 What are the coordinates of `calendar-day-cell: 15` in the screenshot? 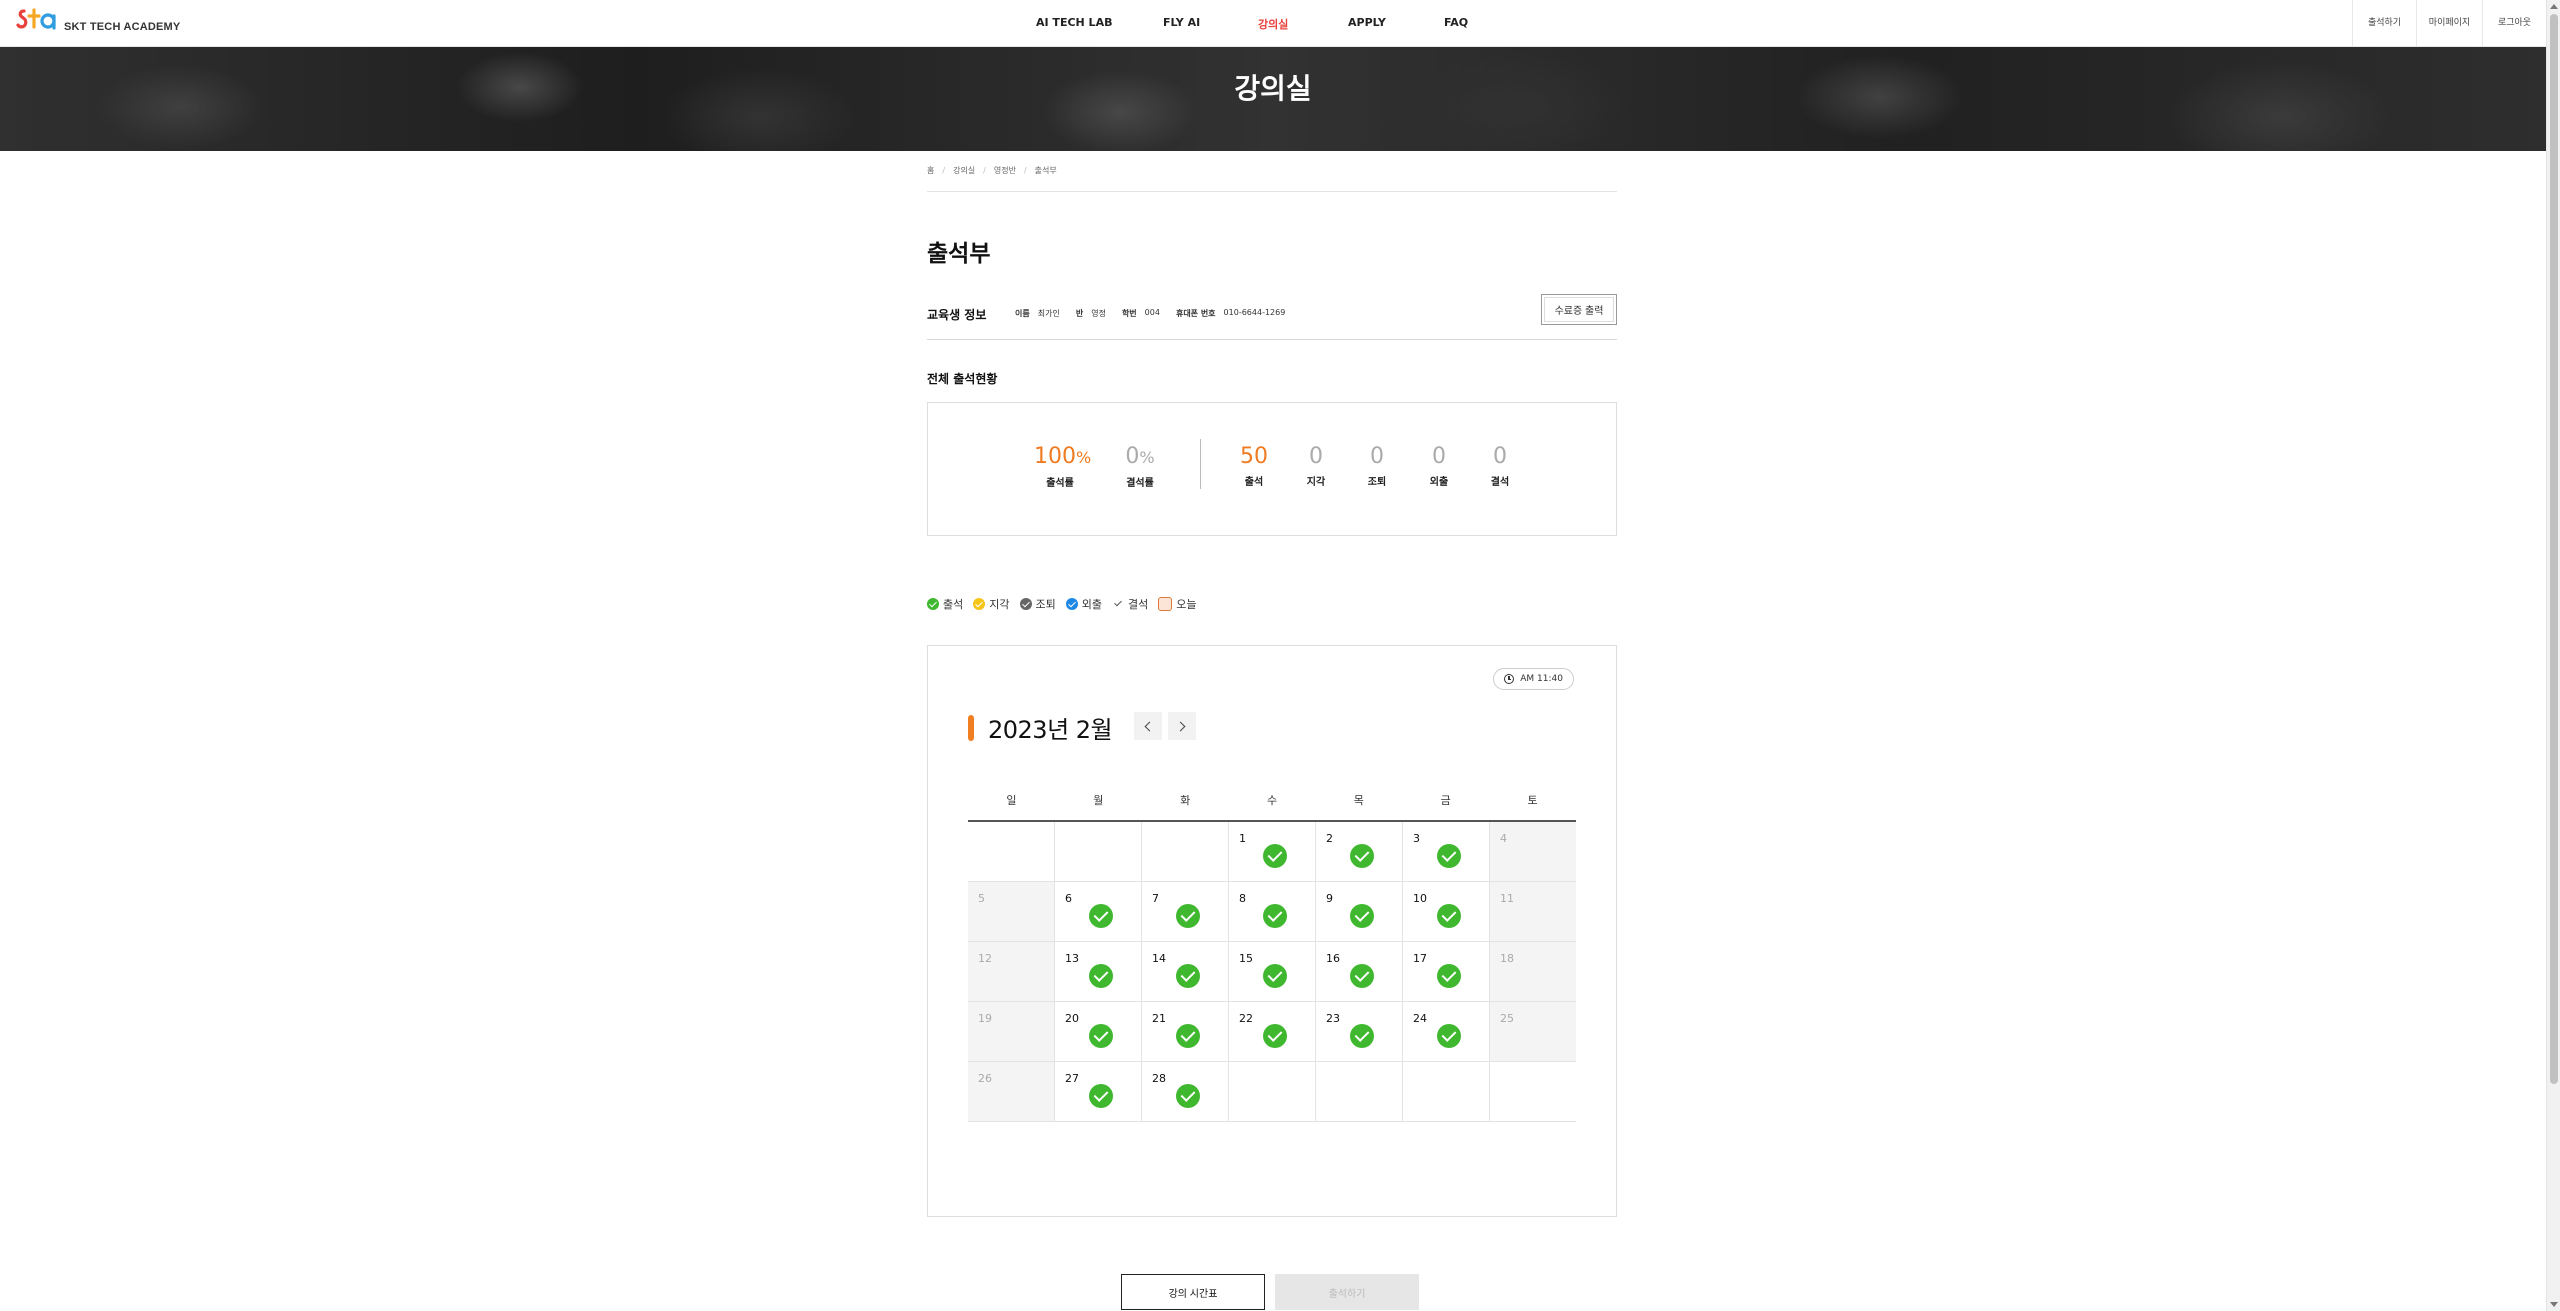 It's located at (1272, 971).